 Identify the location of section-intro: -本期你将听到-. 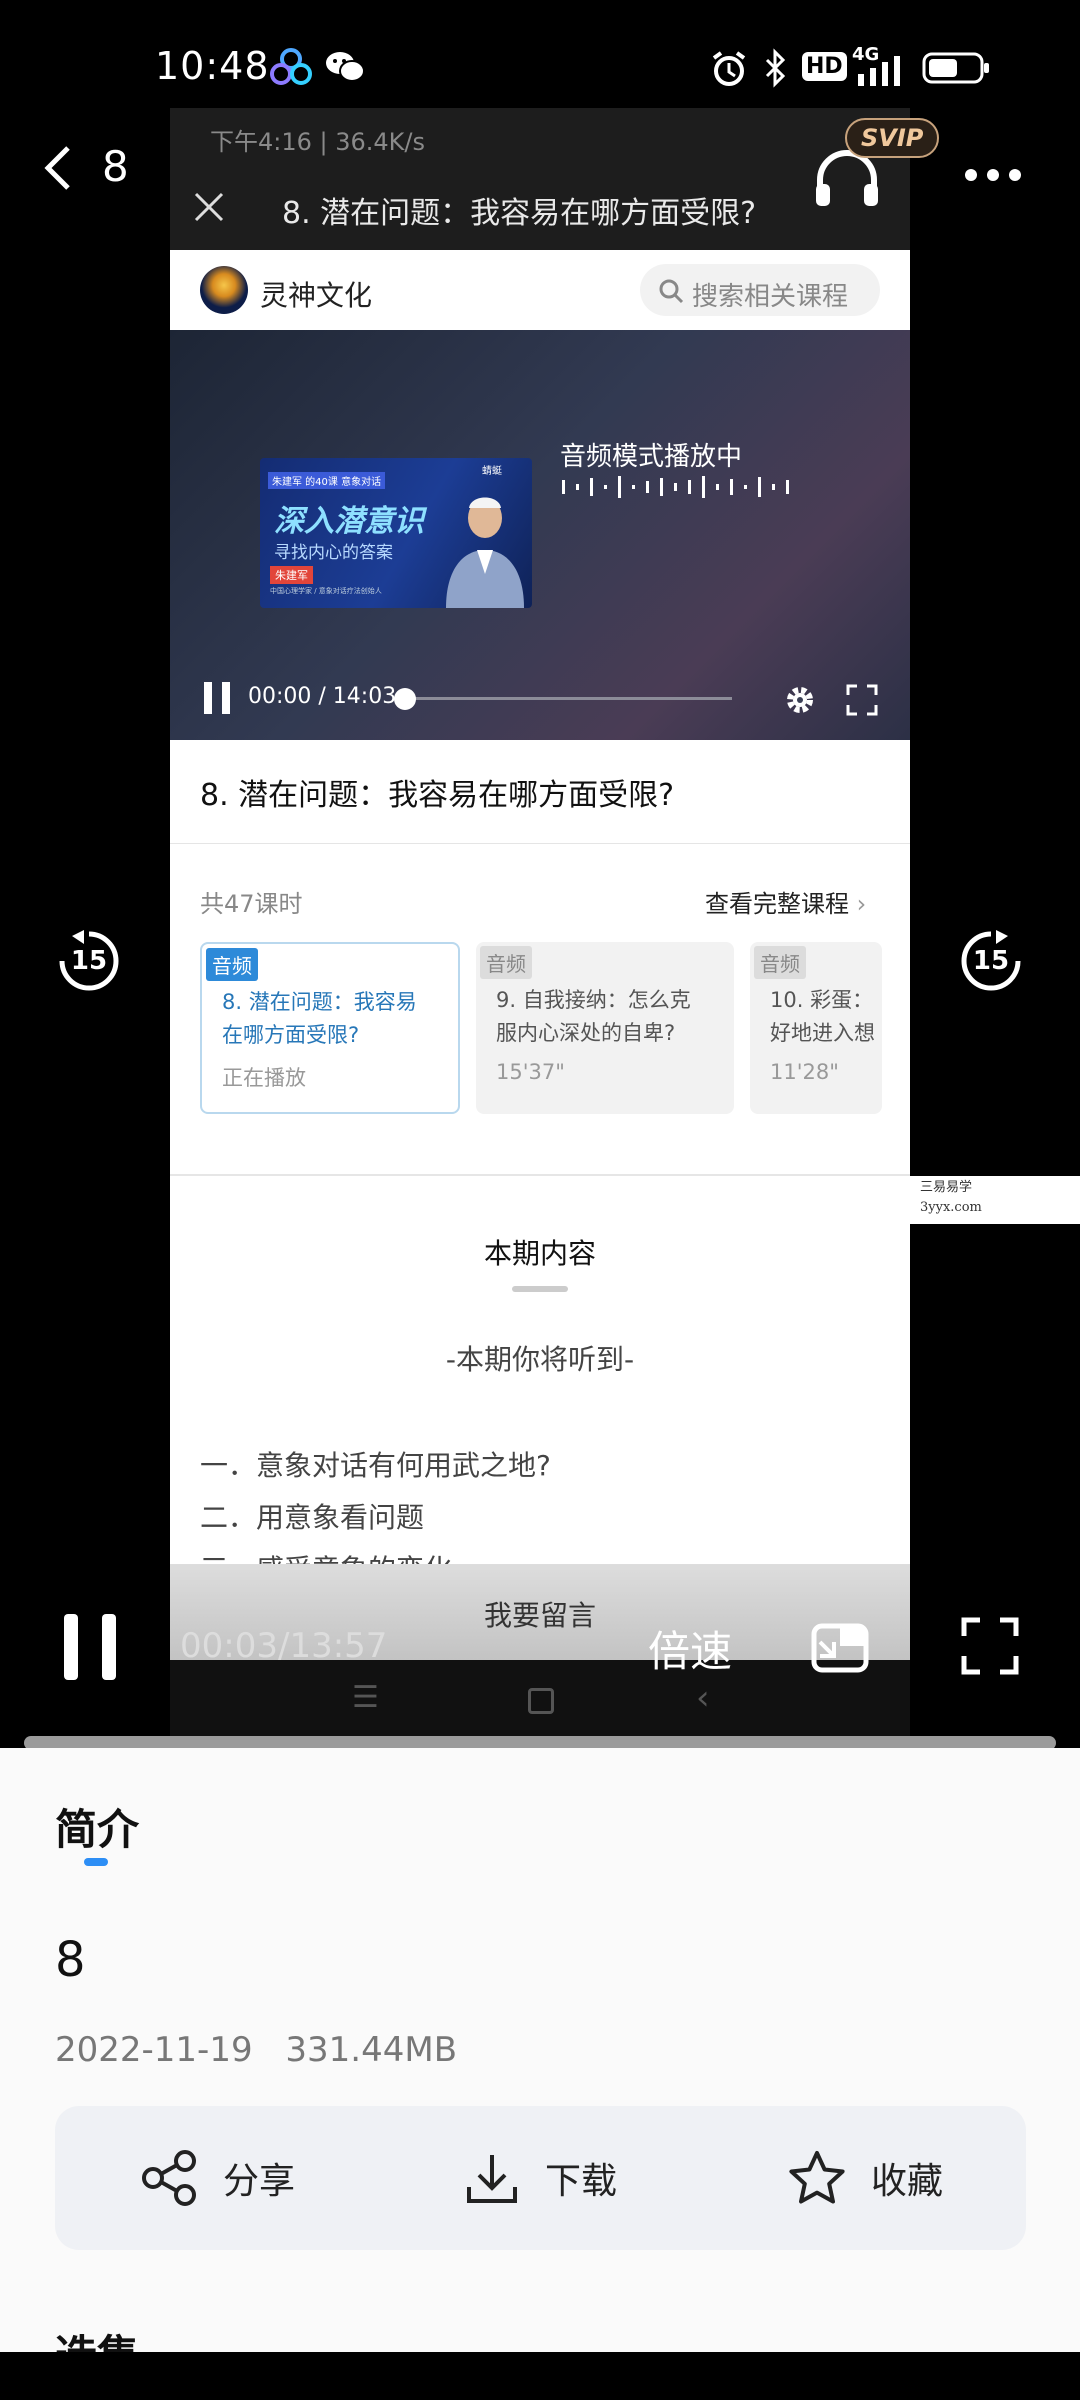
(540, 1359).